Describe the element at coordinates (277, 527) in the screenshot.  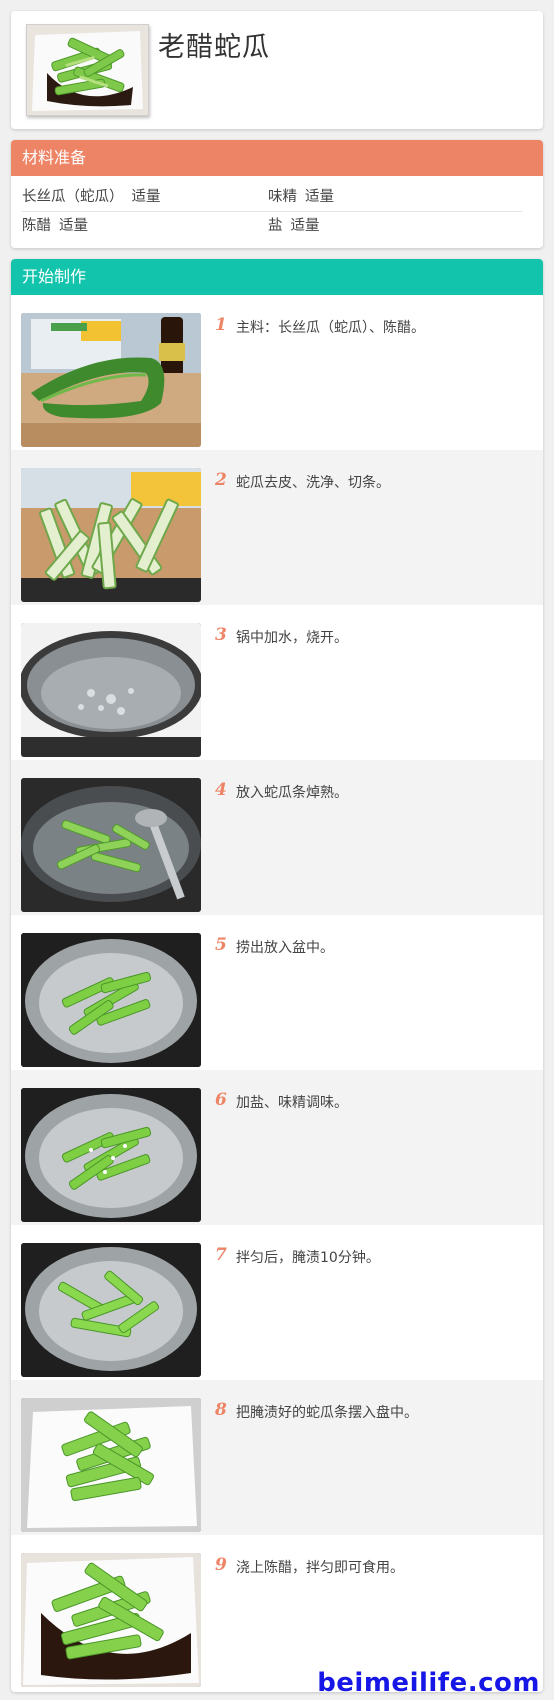
I see `step-item: 2 蛇瓜去皮、洗净、切条。` at that location.